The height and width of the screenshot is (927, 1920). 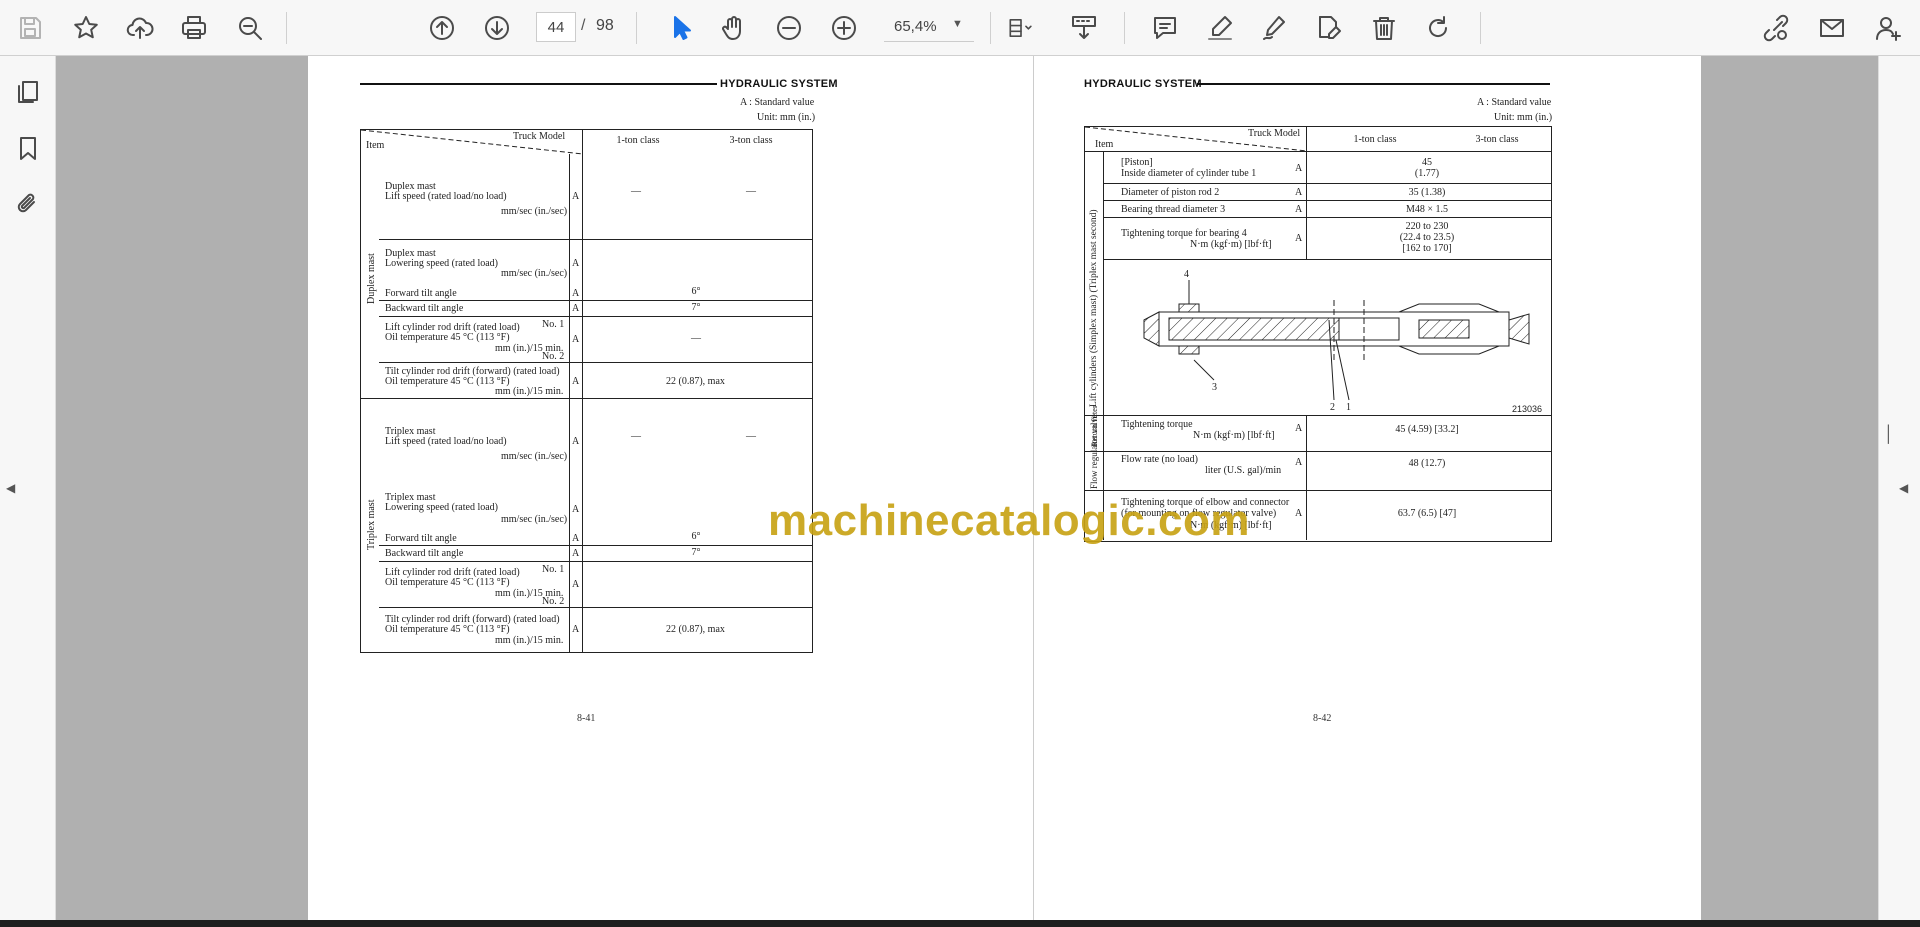 What do you see at coordinates (1173, 209) in the screenshot?
I see `row-label: Bearing thread diameter 3` at bounding box center [1173, 209].